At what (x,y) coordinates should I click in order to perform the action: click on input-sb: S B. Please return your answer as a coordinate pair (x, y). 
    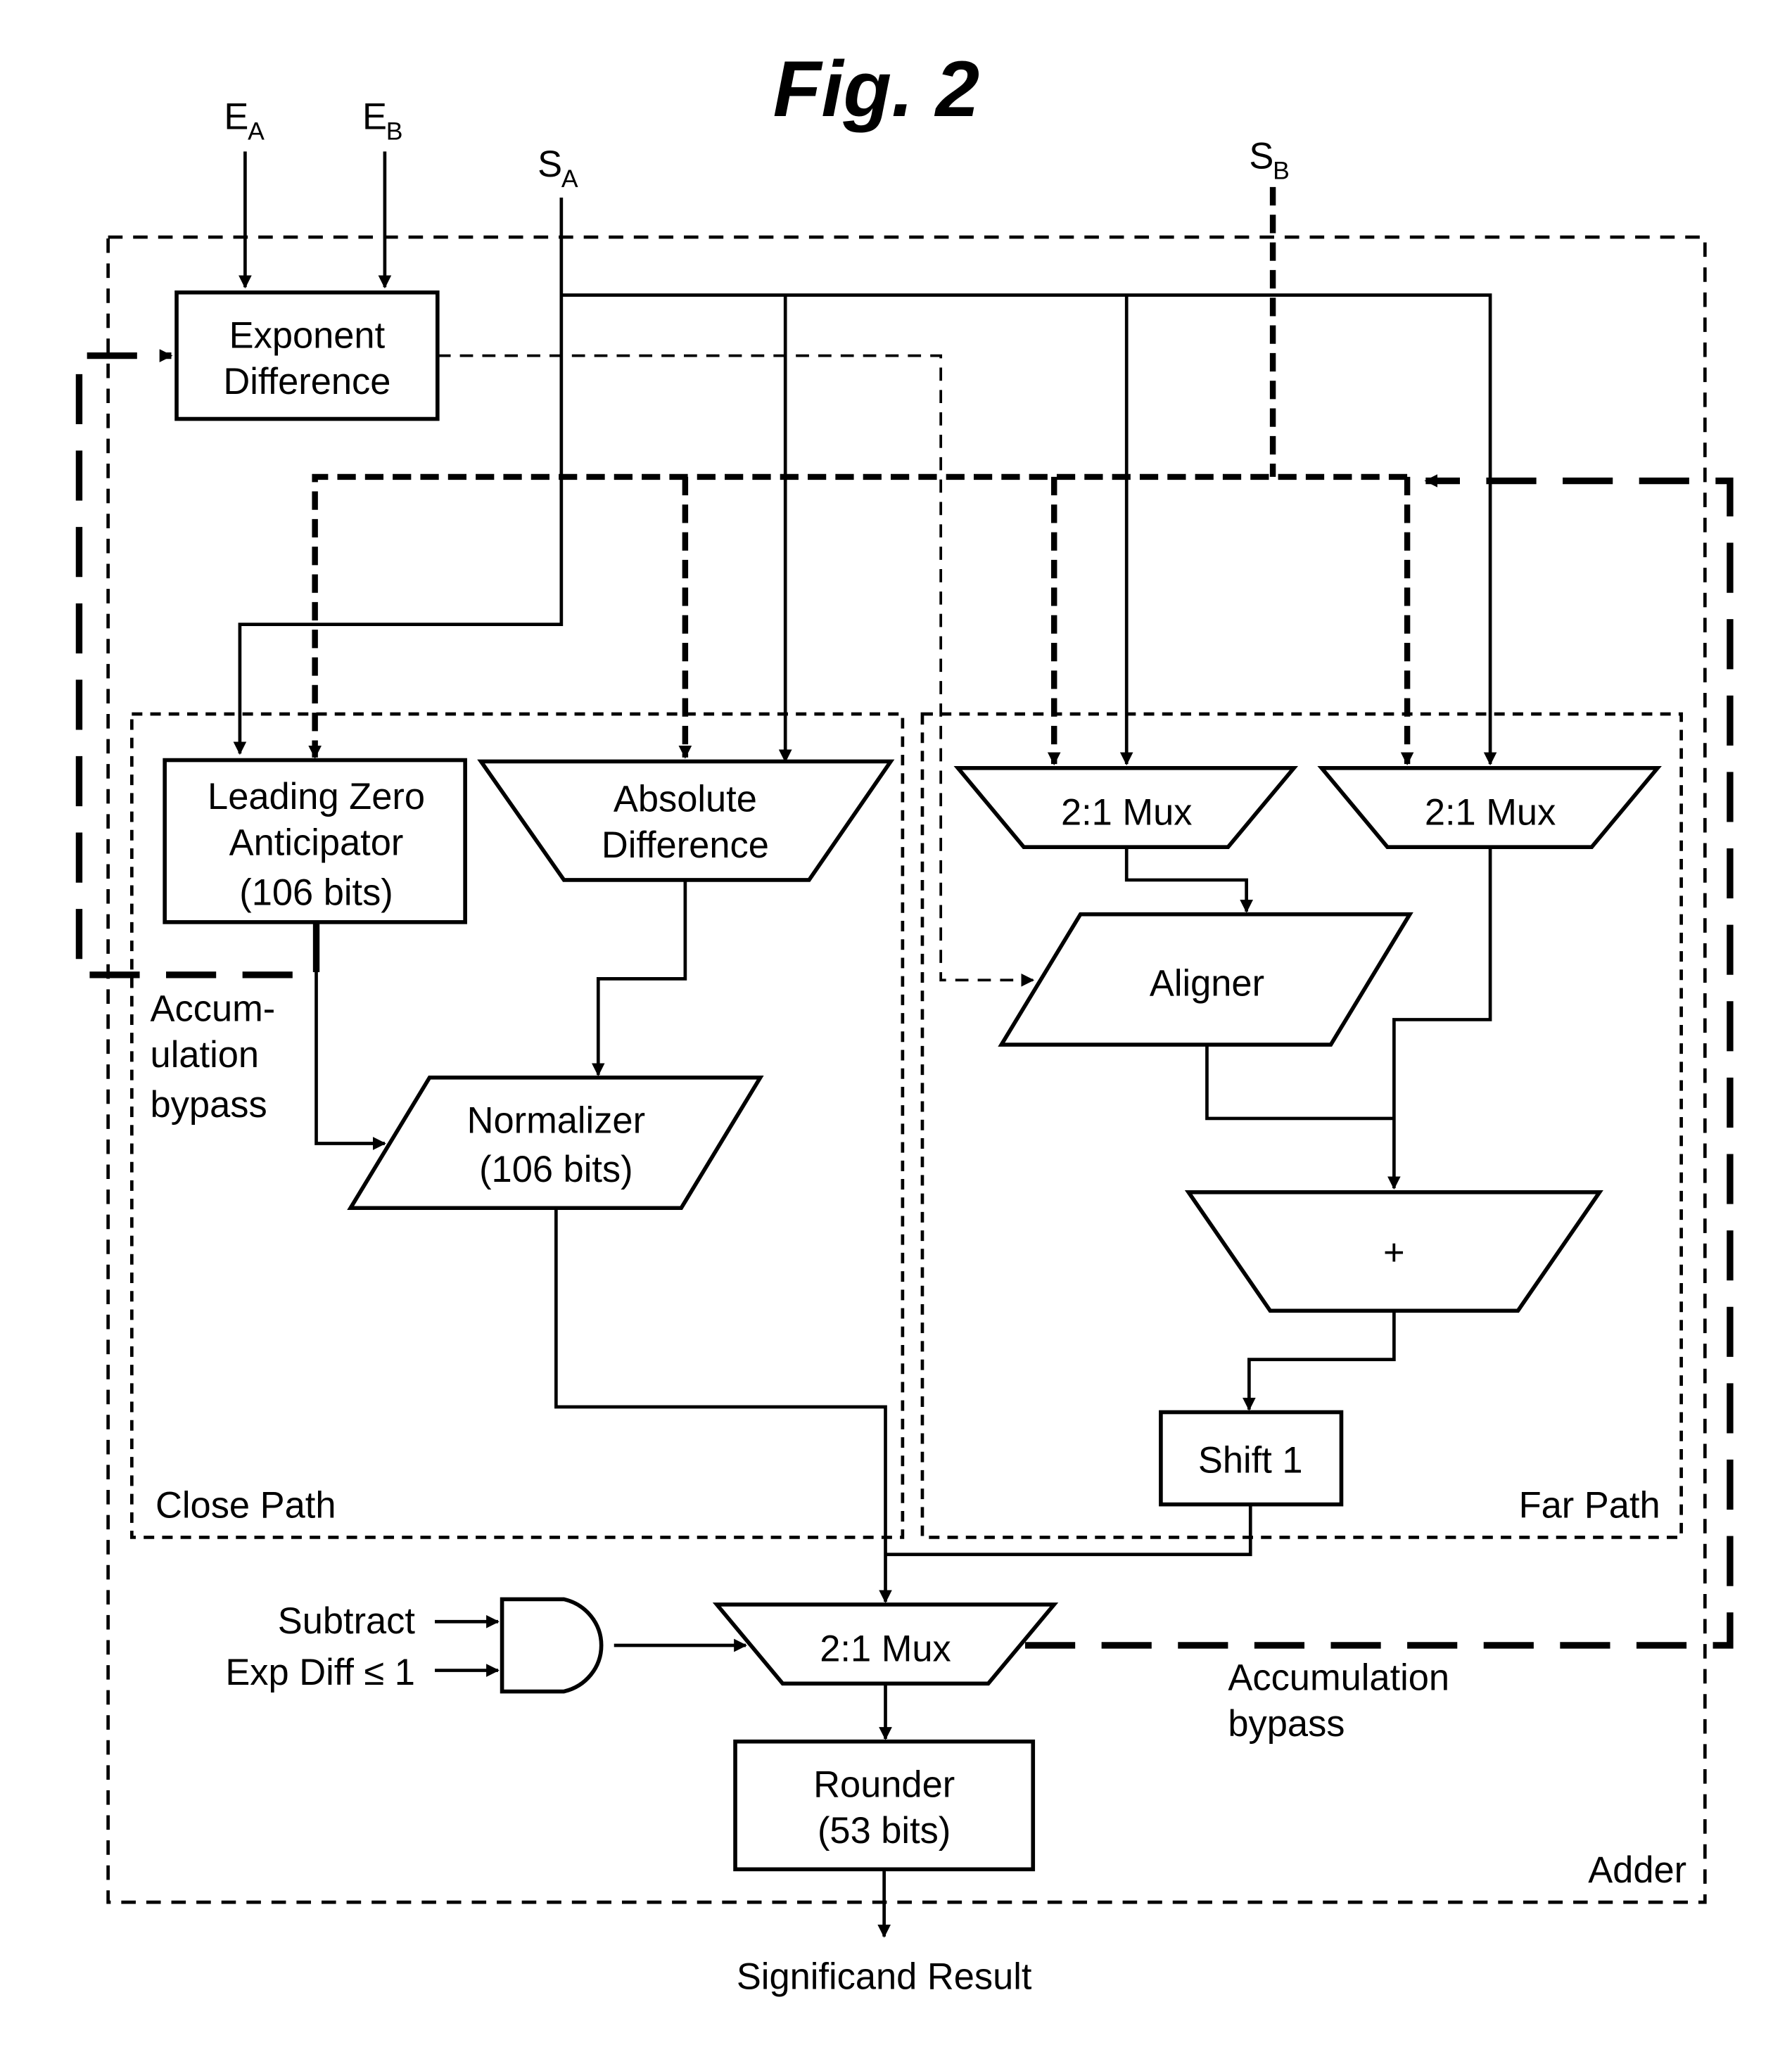
    Looking at the image, I should click on (1269, 160).